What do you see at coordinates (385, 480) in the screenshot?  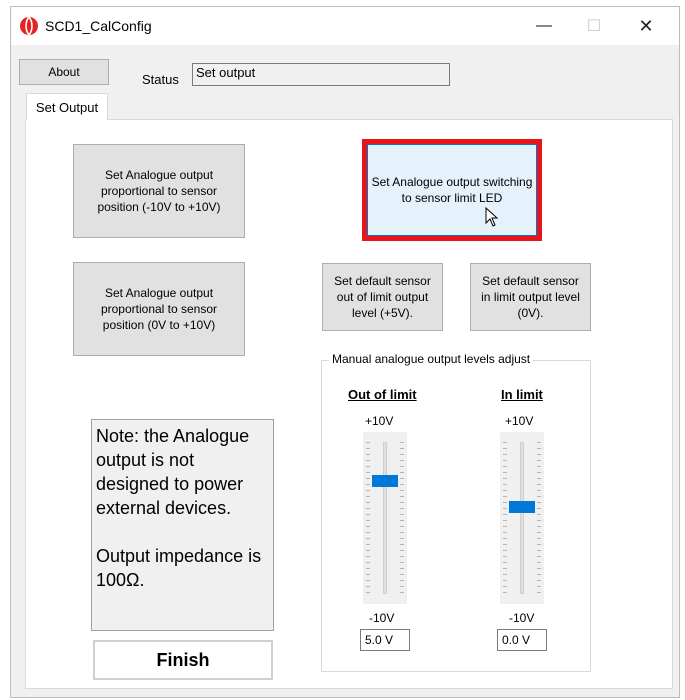 I see `out-of-limit-slider-thumb` at bounding box center [385, 480].